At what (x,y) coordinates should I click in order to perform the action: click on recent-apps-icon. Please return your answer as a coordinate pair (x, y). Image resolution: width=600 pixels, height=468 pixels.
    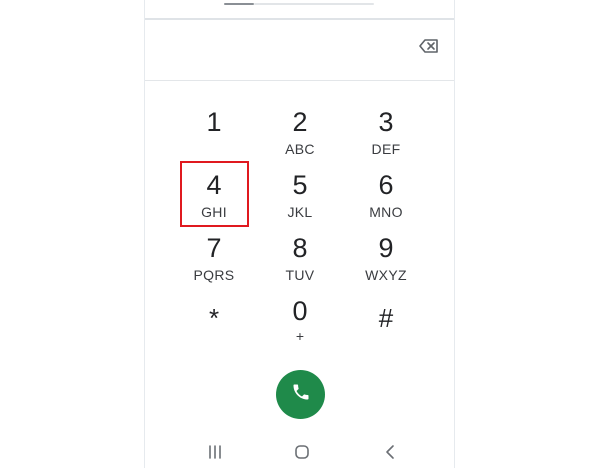
    Looking at the image, I should click on (215, 452).